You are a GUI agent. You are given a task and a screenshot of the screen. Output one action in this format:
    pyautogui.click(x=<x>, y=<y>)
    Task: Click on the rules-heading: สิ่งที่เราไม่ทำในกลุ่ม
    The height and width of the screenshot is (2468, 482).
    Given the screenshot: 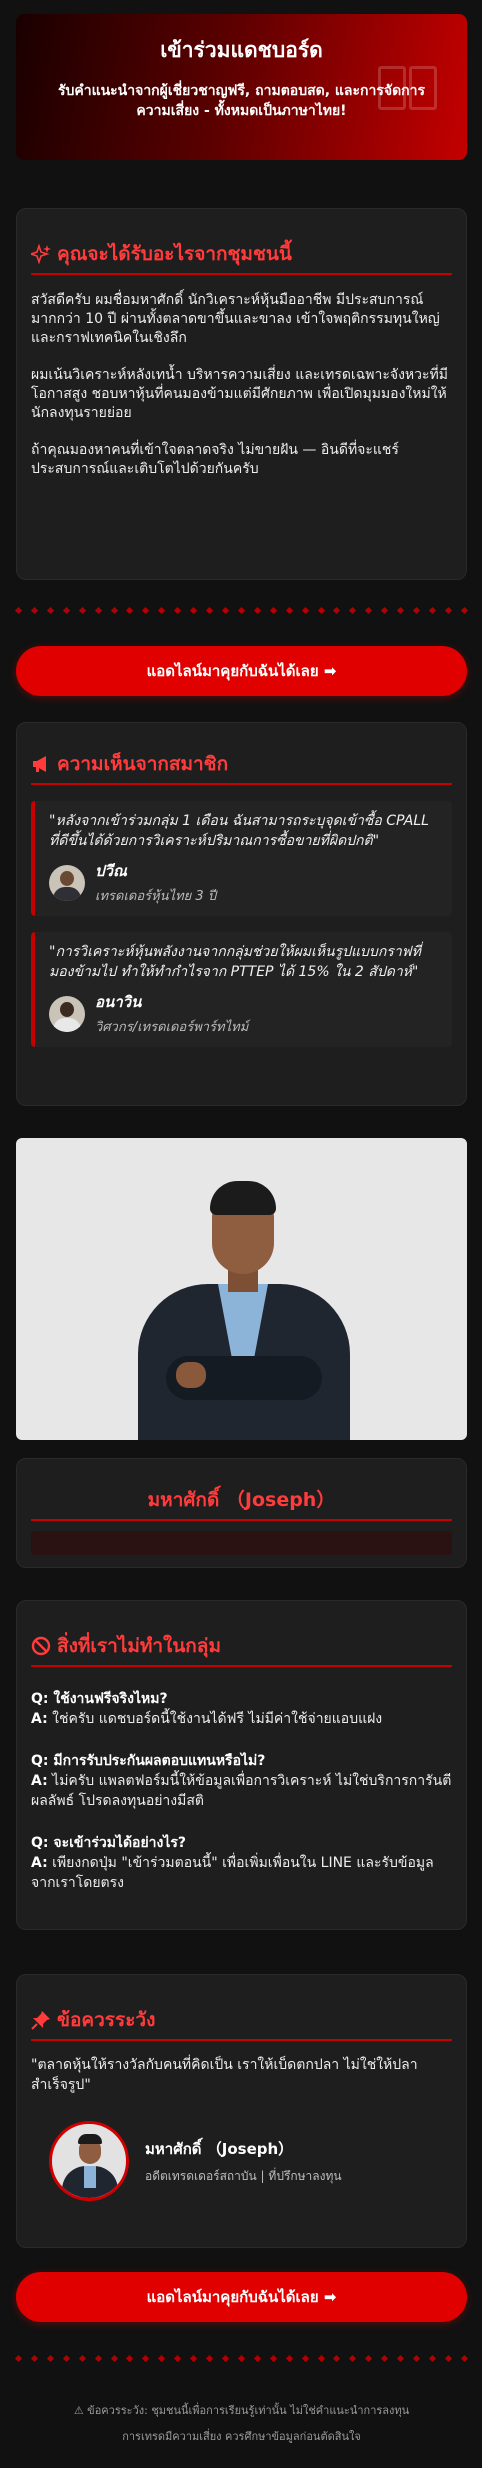 What is the action you would take?
    pyautogui.click(x=241, y=1646)
    